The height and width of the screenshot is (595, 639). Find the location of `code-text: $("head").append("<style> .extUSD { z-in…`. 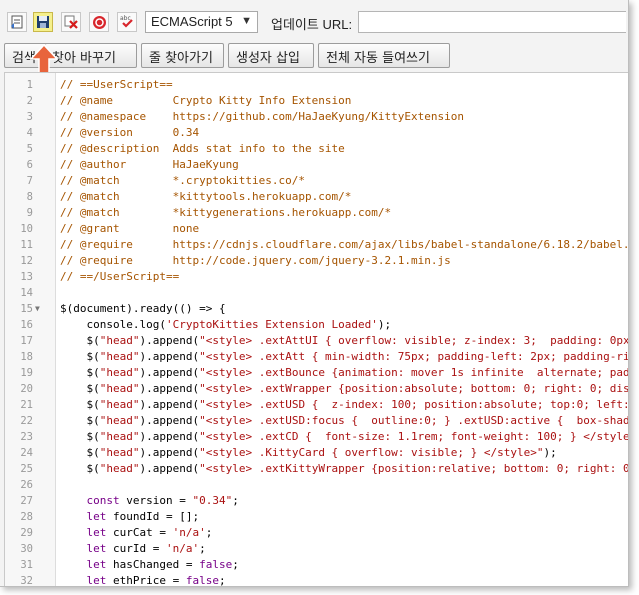

code-text: $("head").append("<style> .extUSD { z-in… is located at coordinates (344, 404).